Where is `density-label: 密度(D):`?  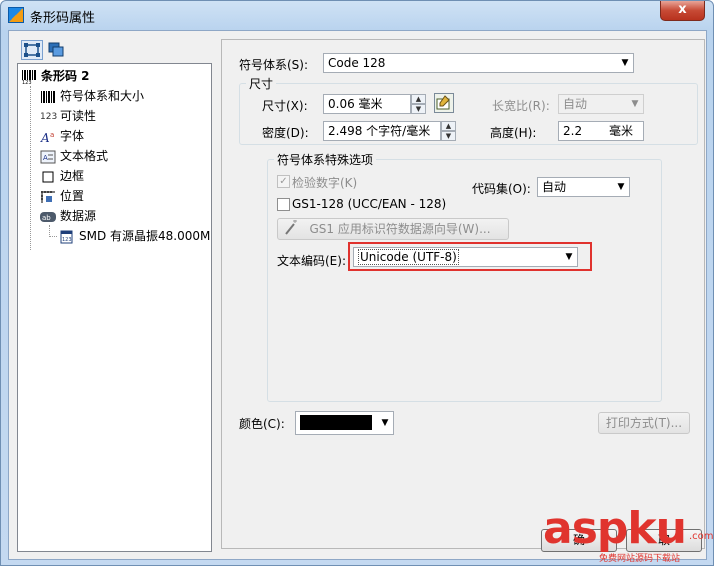 density-label: 密度(D): is located at coordinates (285, 133).